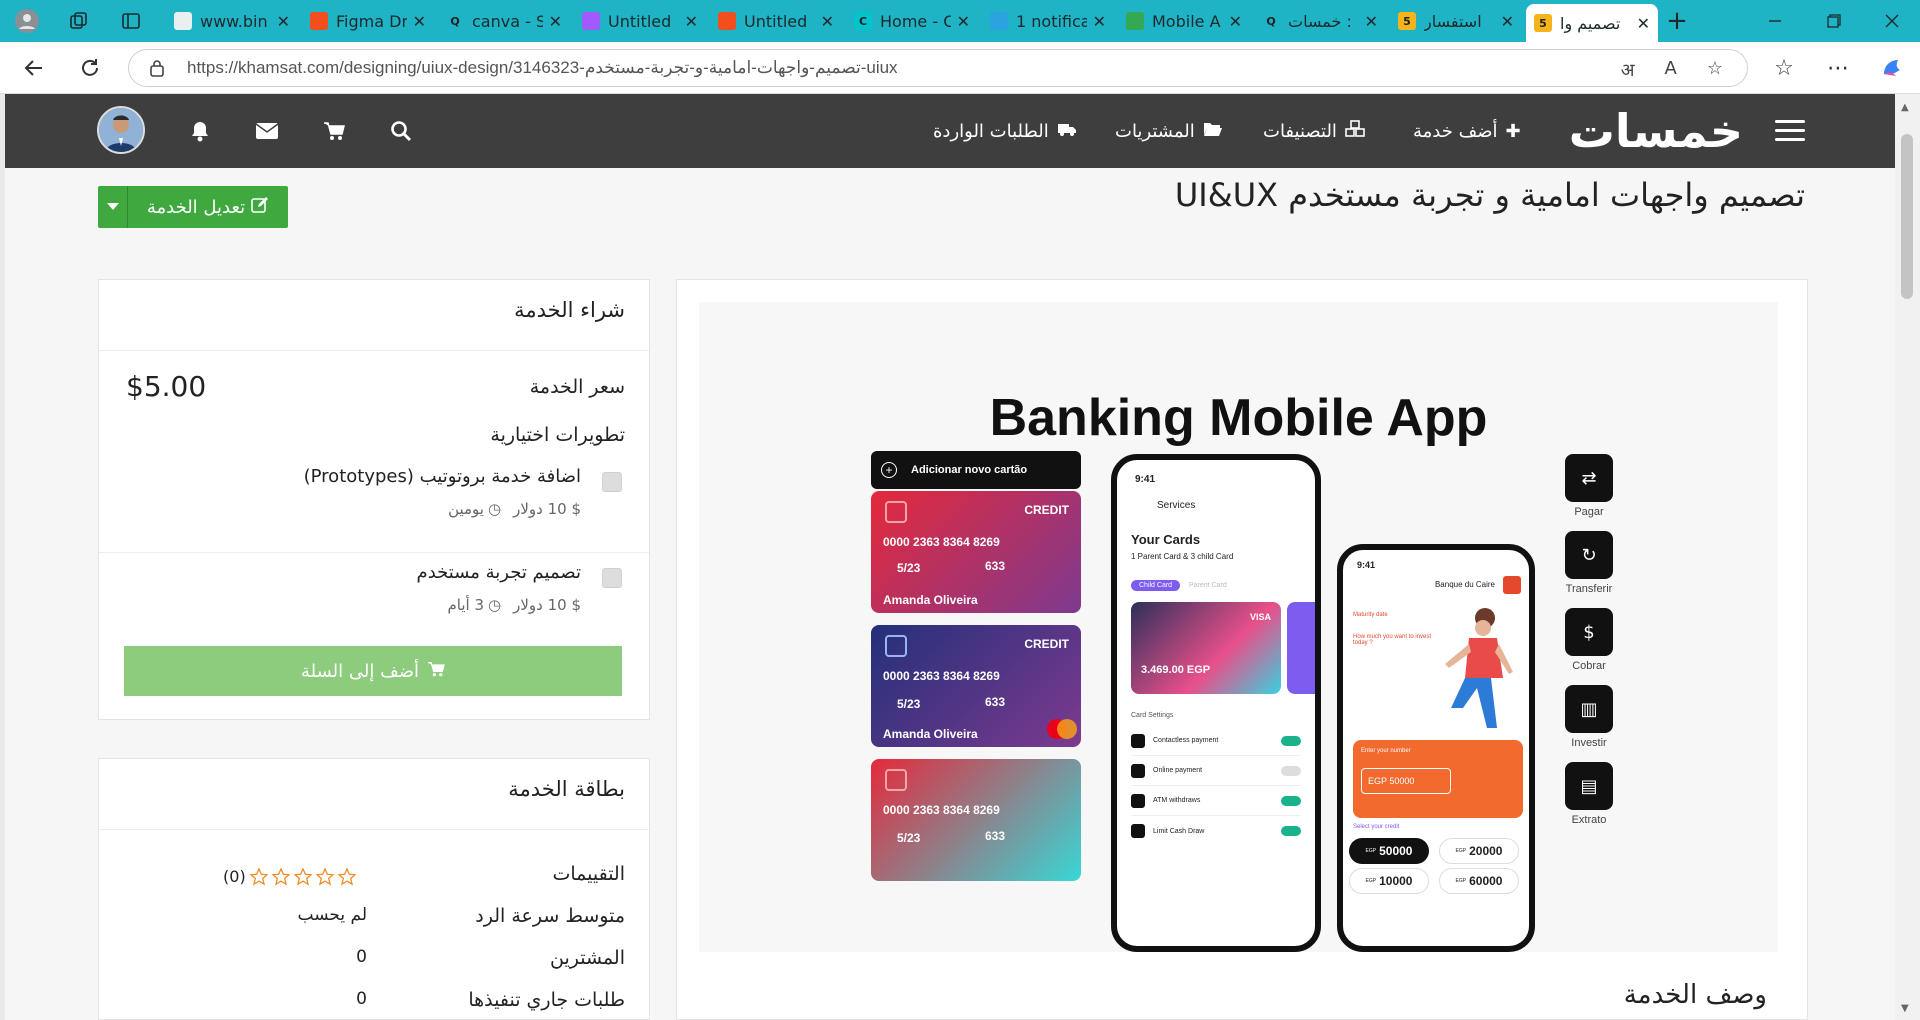 Image resolution: width=1920 pixels, height=1020 pixels. What do you see at coordinates (1238, 418) in the screenshot?
I see `hero-title: Banking Mobile App` at bounding box center [1238, 418].